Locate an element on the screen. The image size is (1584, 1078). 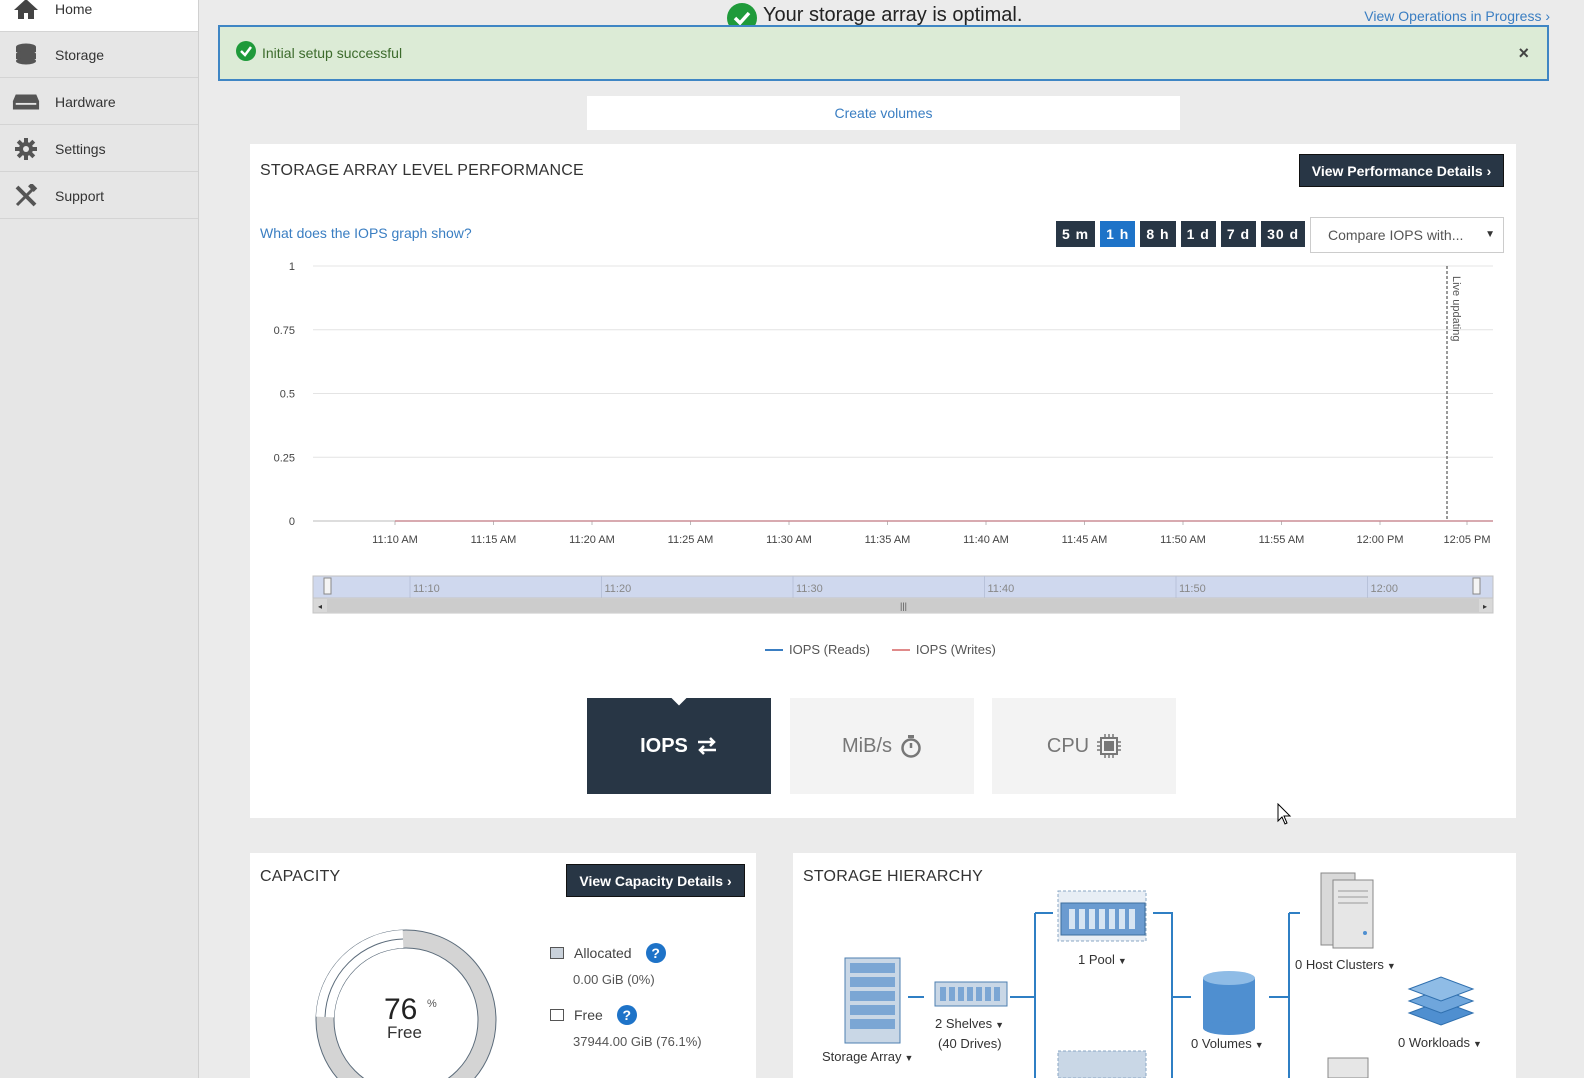
storage-array-dropdown: Storage Array ▼ is located at coordinates (867, 1056).